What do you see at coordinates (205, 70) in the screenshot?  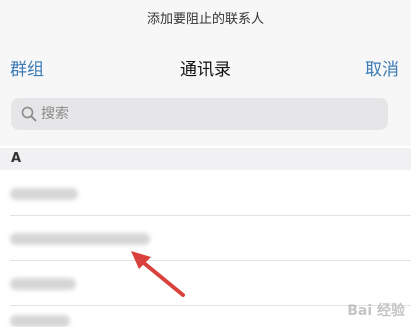 I see `page-title: 通讯录` at bounding box center [205, 70].